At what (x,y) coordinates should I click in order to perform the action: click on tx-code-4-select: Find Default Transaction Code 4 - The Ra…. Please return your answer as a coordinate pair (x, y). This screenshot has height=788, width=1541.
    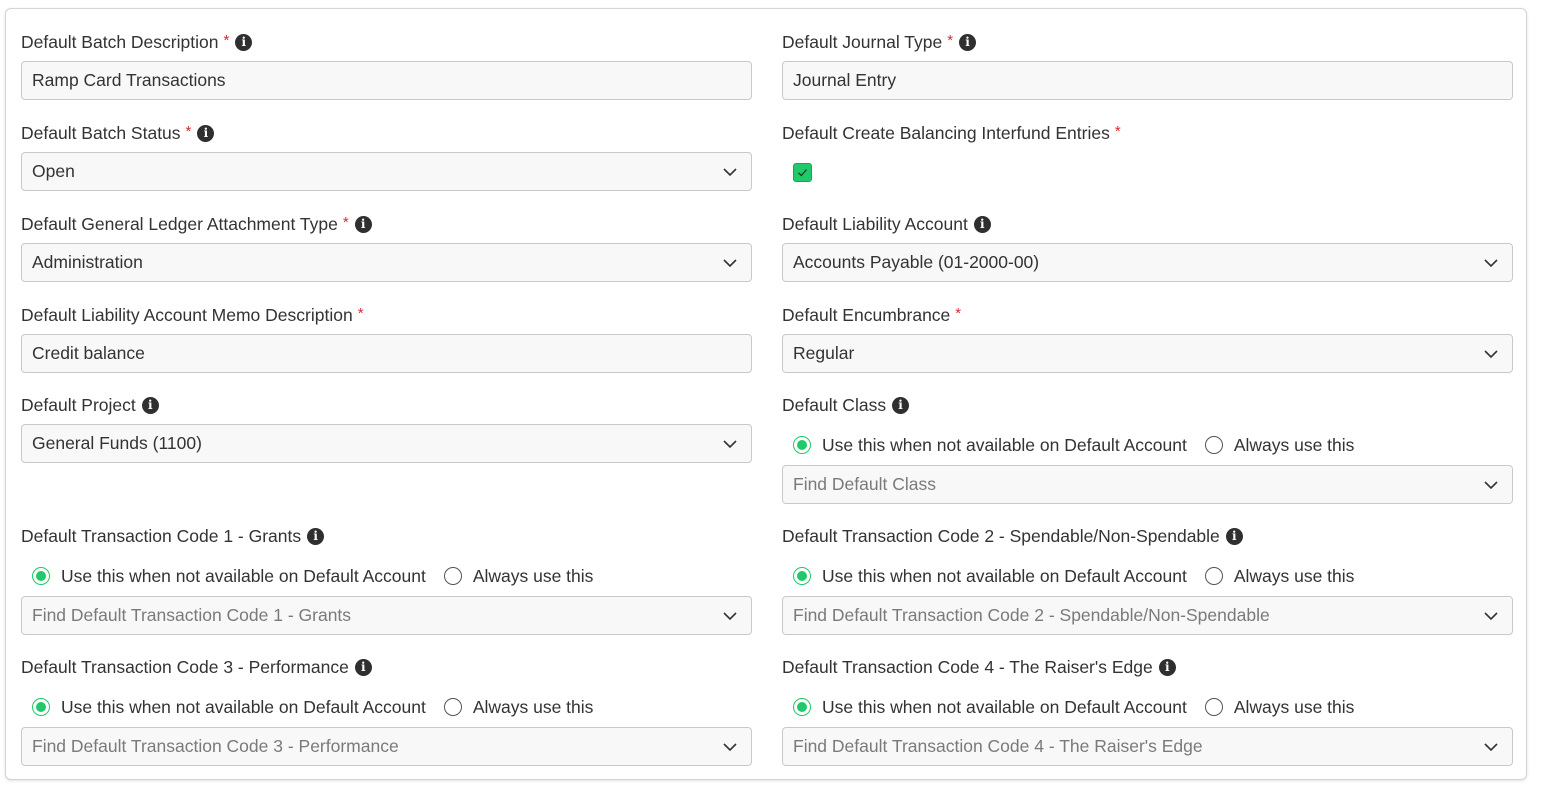
    Looking at the image, I should click on (1147, 746).